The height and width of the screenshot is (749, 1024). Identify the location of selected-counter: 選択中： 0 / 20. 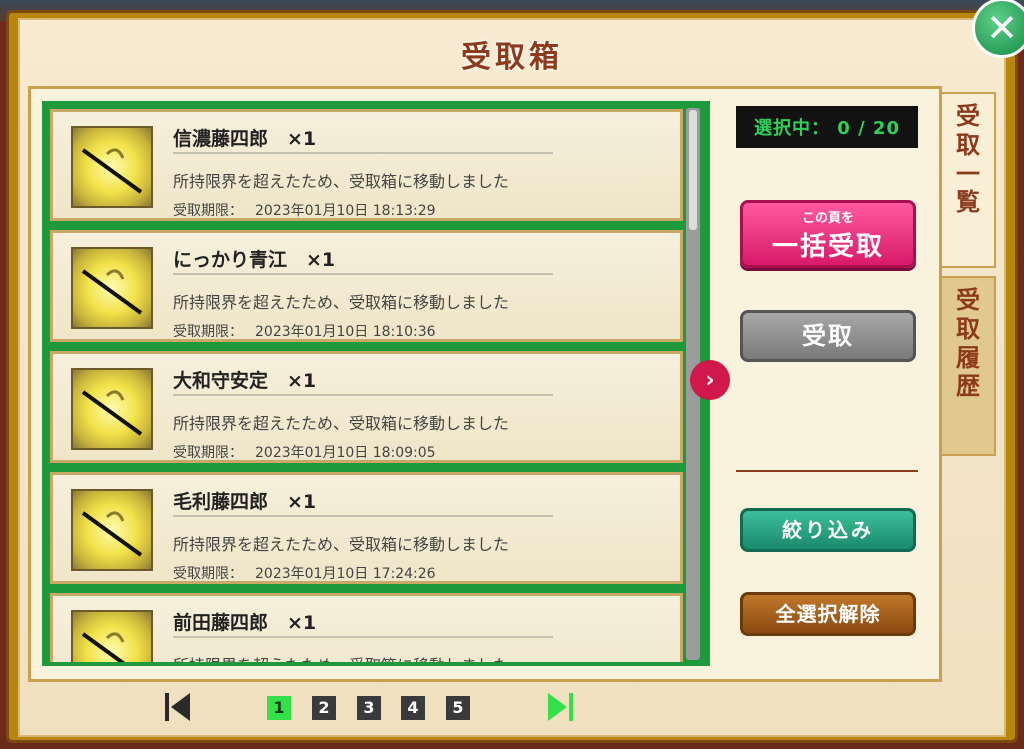
(827, 127).